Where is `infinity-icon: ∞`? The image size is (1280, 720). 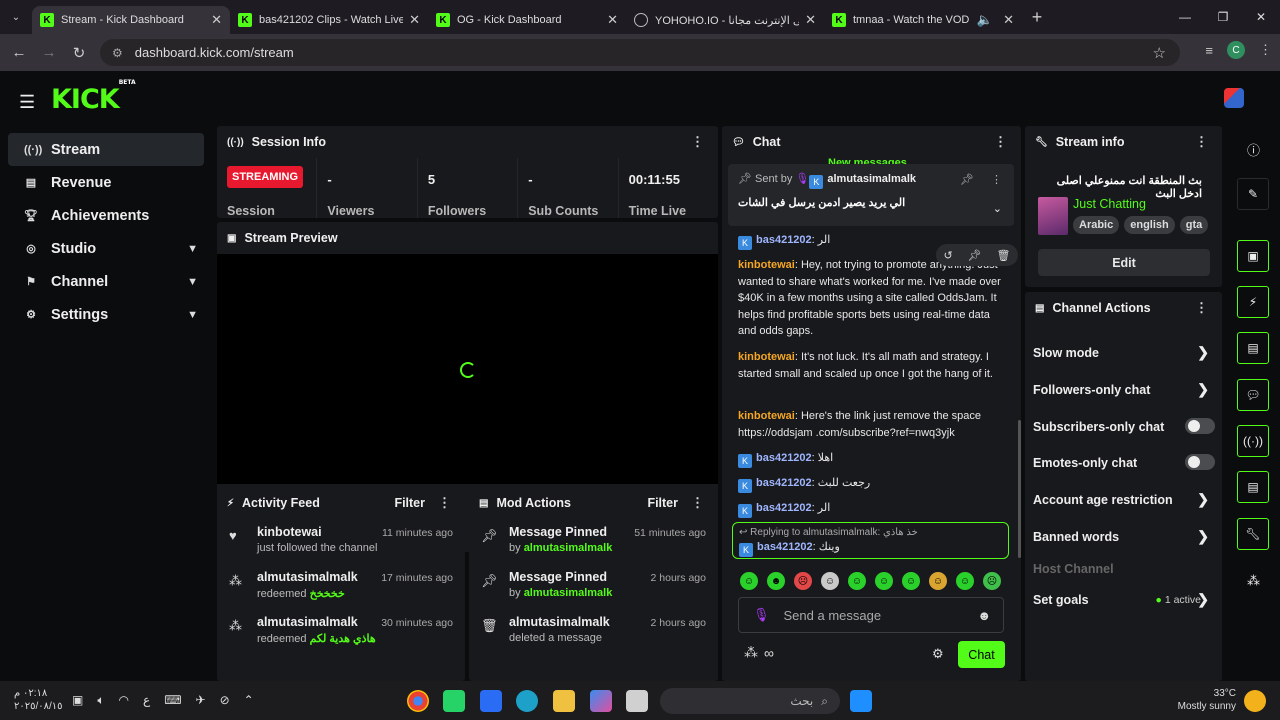
infinity-icon: ∞ is located at coordinates (769, 653).